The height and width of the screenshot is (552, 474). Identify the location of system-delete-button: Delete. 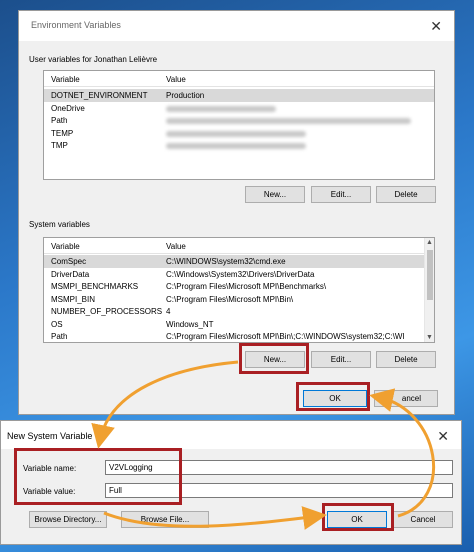
(406, 359).